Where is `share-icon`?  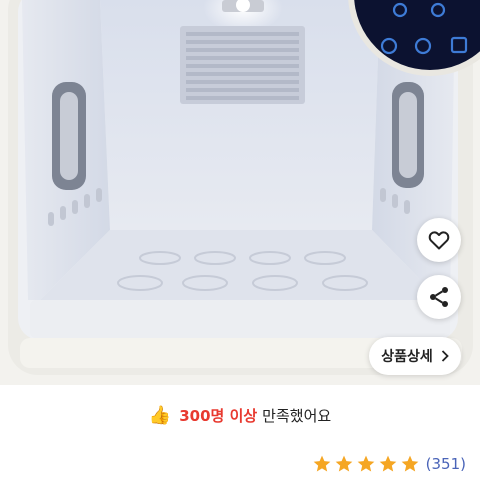 share-icon is located at coordinates (439, 297).